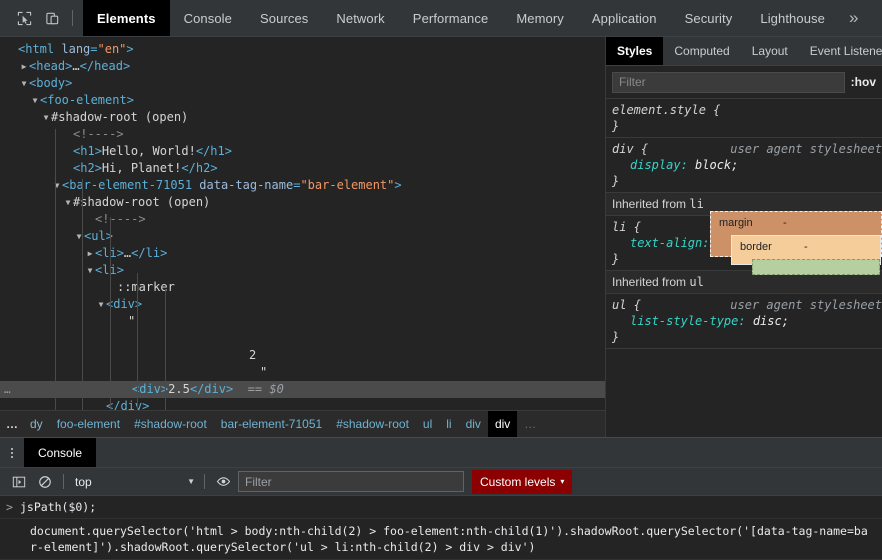  What do you see at coordinates (302, 338) in the screenshot?
I see `dom-tree-row` at bounding box center [302, 338].